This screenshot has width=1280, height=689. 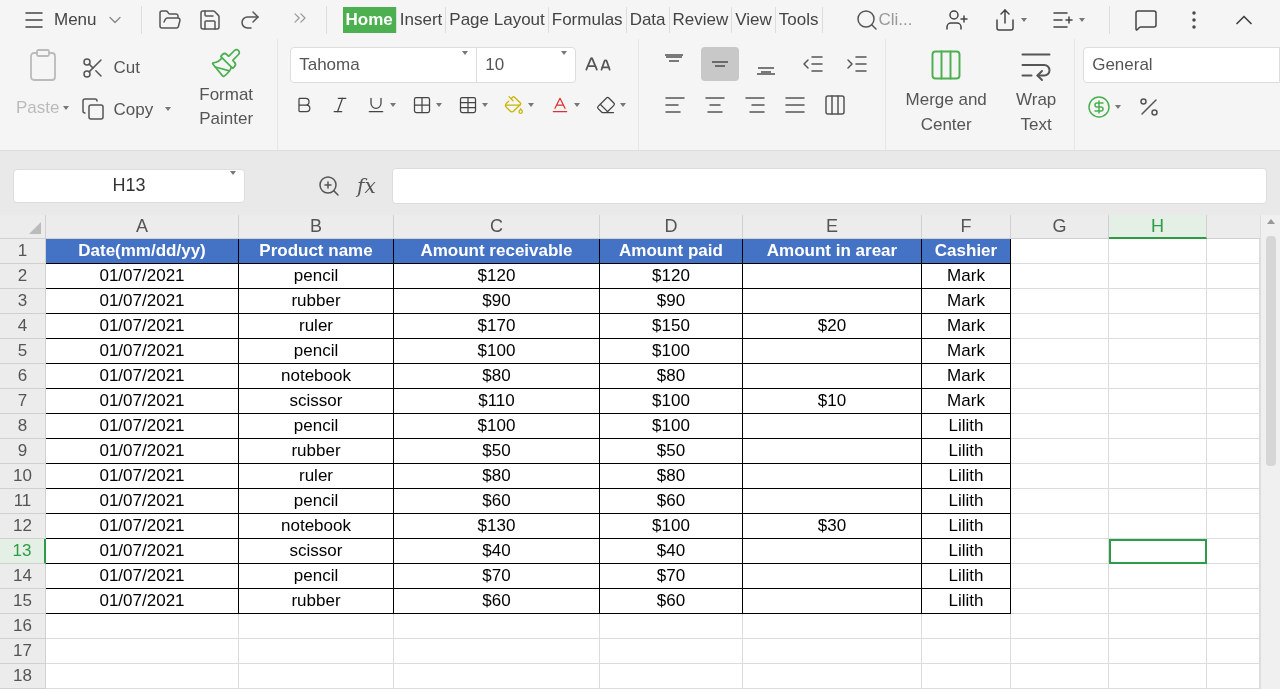 I want to click on row-number: 4, so click(x=23, y=326).